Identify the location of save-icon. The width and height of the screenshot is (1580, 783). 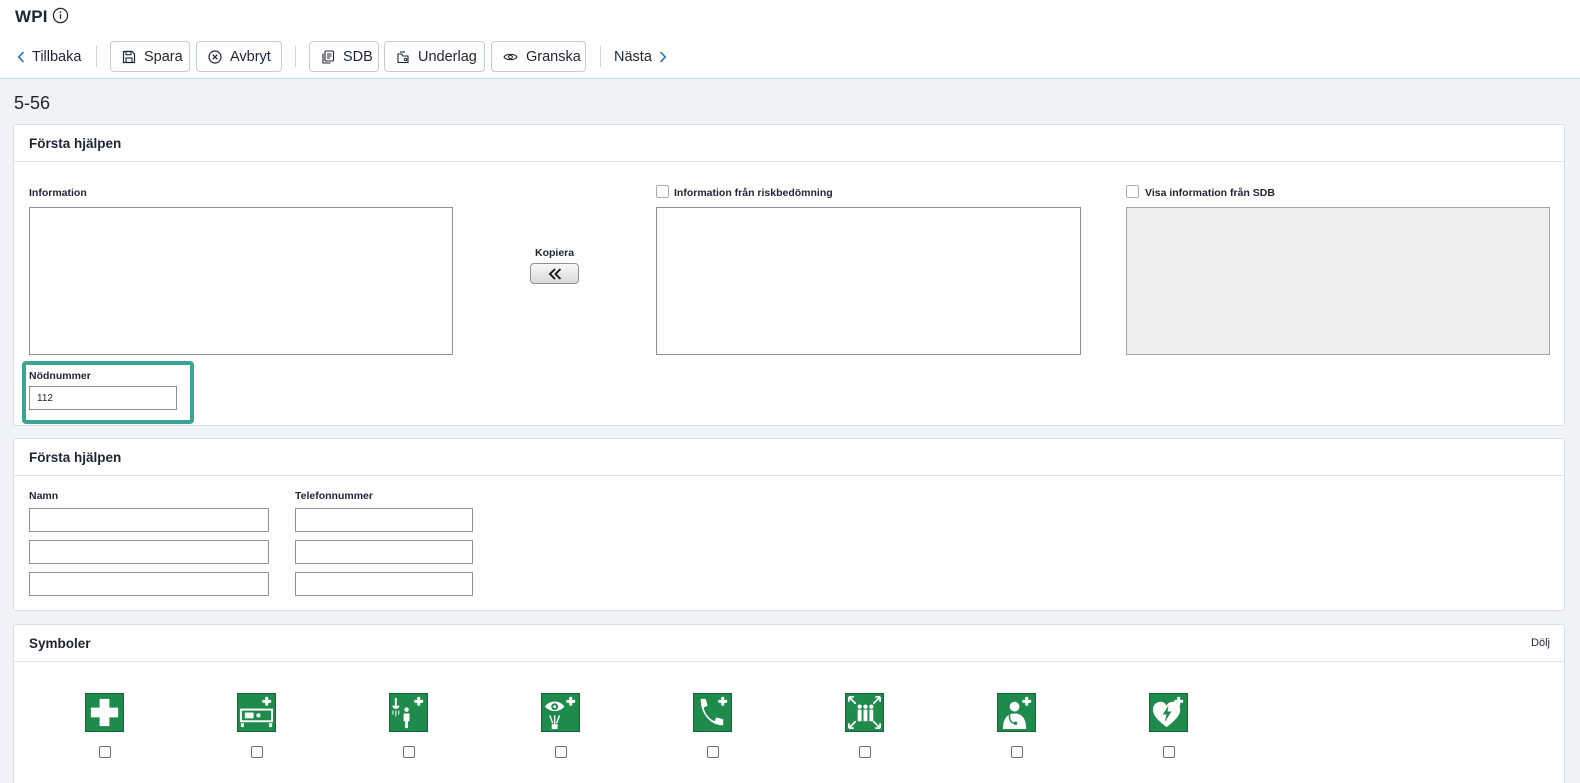
(129, 56).